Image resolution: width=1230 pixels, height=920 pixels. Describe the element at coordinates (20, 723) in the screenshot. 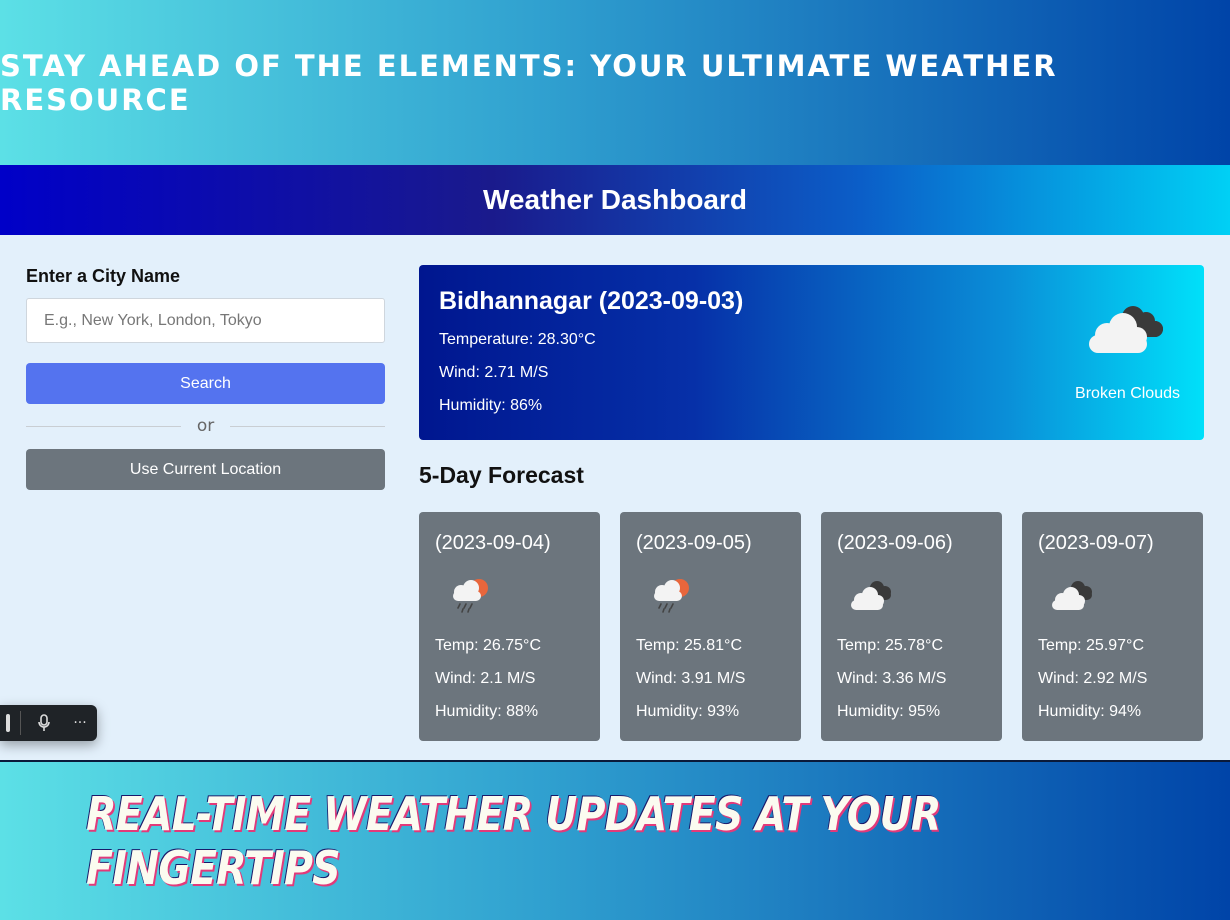

I see `toolbar-divider` at that location.